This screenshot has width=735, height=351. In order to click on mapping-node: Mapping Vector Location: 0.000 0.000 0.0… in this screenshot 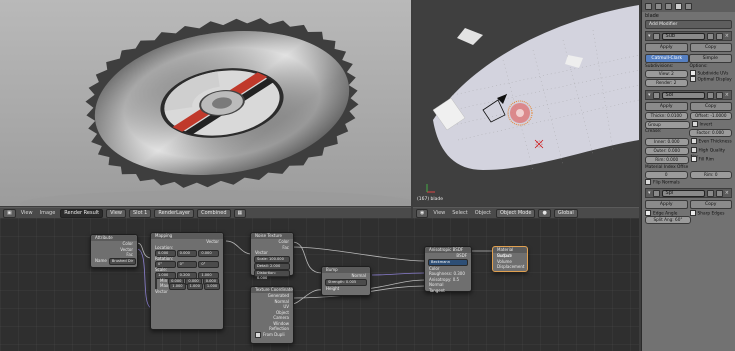, I will do `click(187, 281)`.